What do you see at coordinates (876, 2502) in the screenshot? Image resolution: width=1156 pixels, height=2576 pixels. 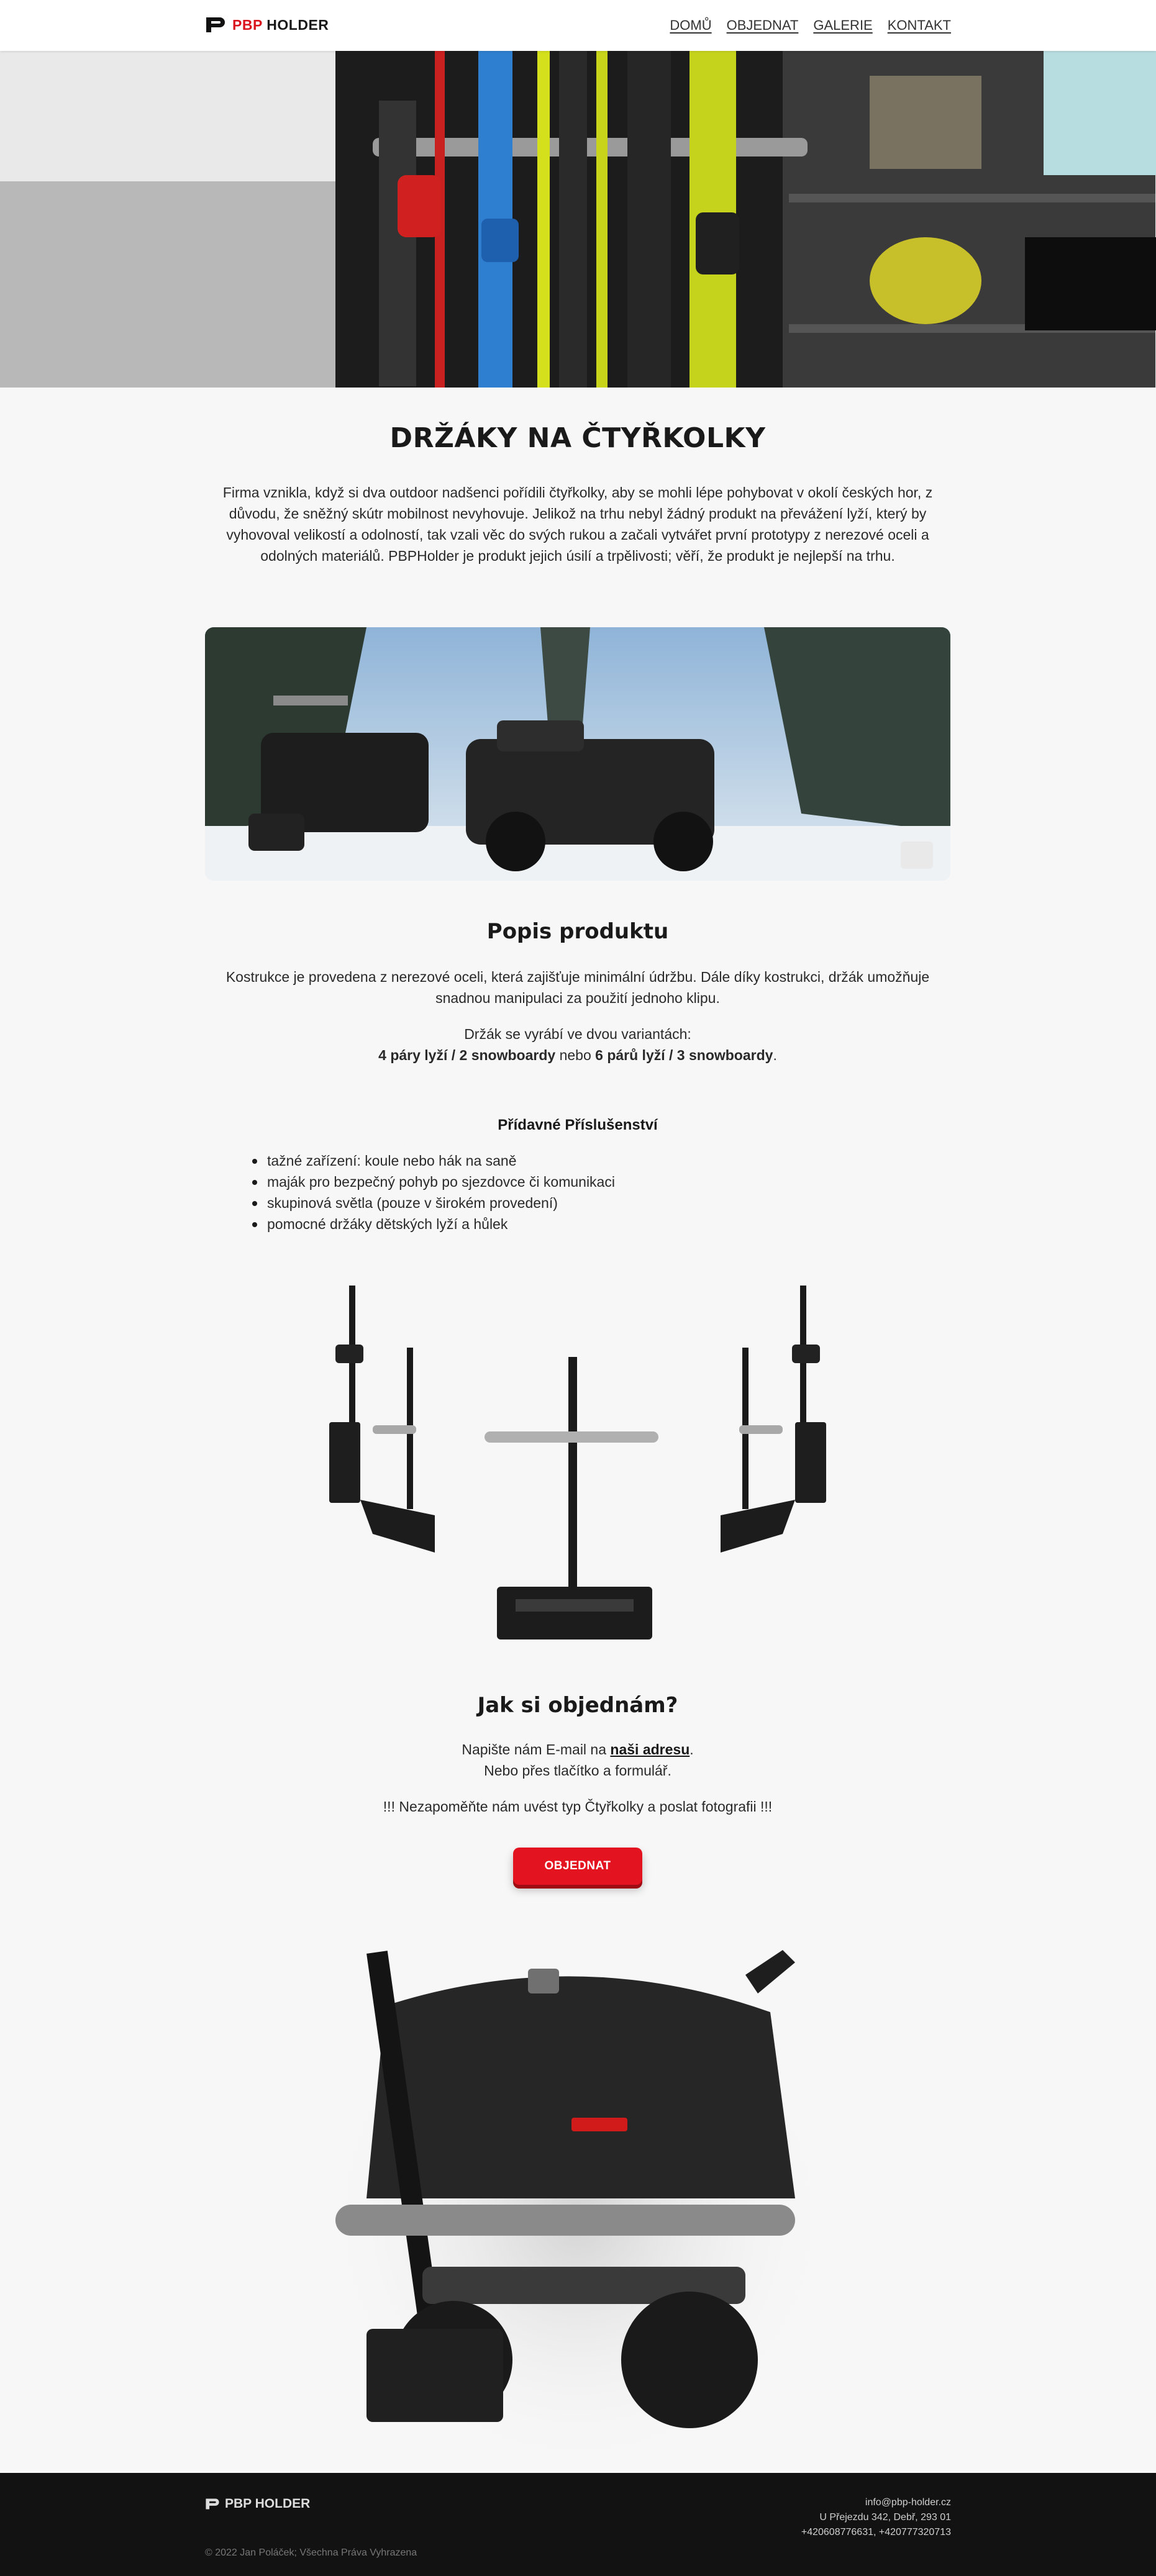 I see `footer-email: info@pbp-holder.cz` at bounding box center [876, 2502].